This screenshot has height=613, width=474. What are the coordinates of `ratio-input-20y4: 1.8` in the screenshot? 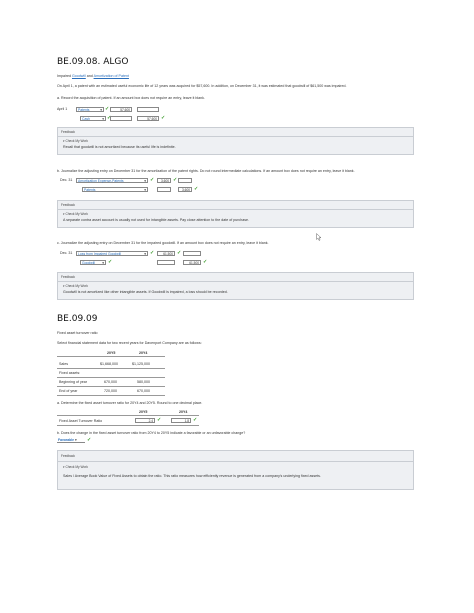 It's located at (181, 420).